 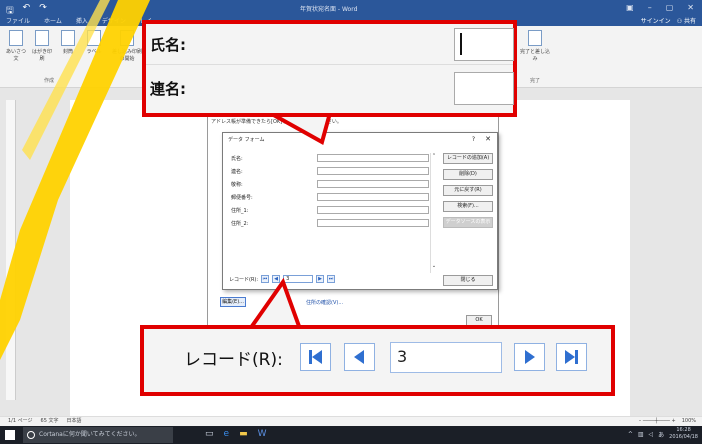 I want to click on volume-icon: ◁, so click(x=651, y=434).